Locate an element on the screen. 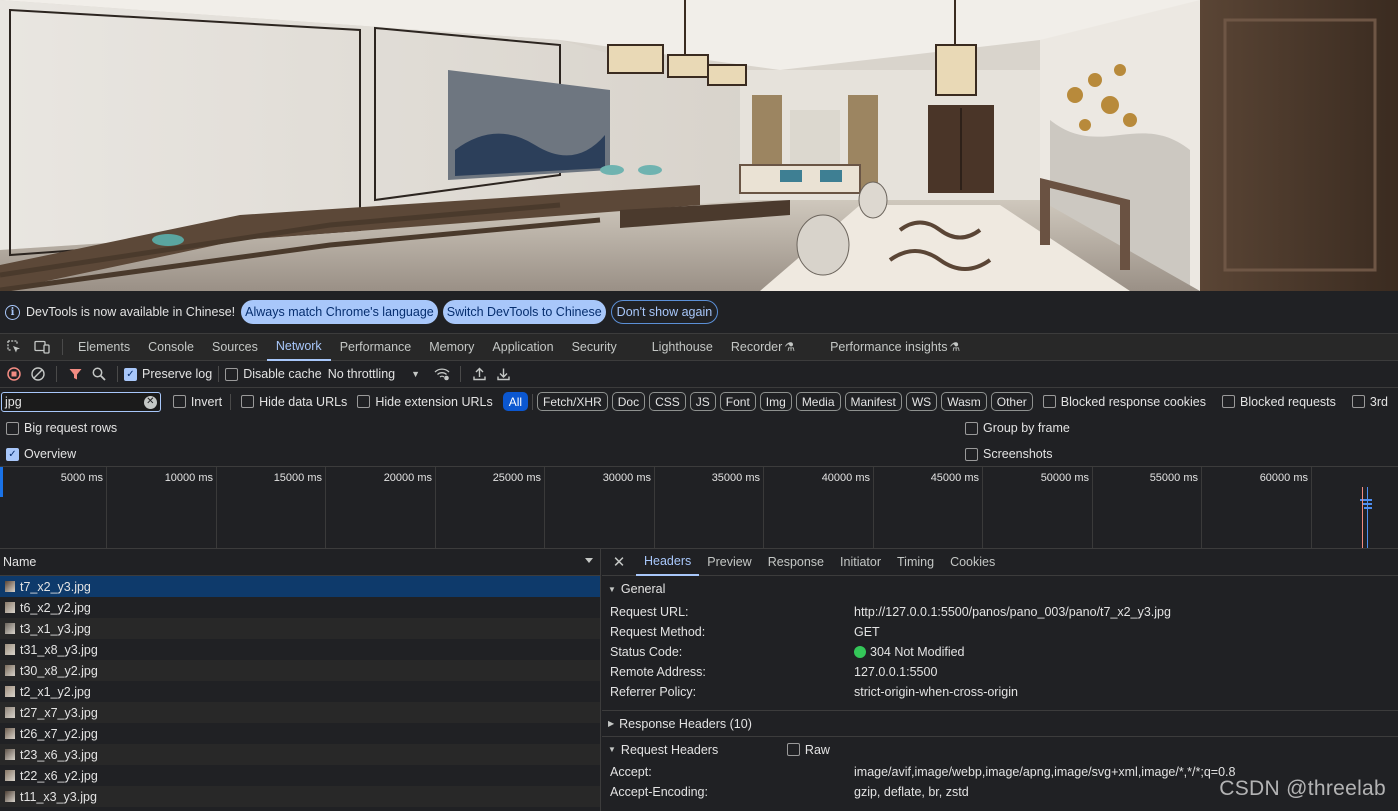 The image size is (1398, 811). export-har-icon is located at coordinates (503, 374).